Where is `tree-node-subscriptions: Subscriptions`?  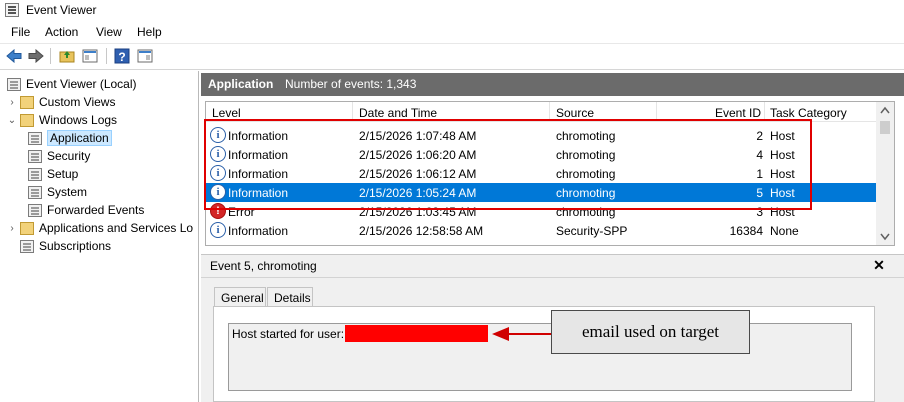 tree-node-subscriptions: Subscriptions is located at coordinates (64, 246).